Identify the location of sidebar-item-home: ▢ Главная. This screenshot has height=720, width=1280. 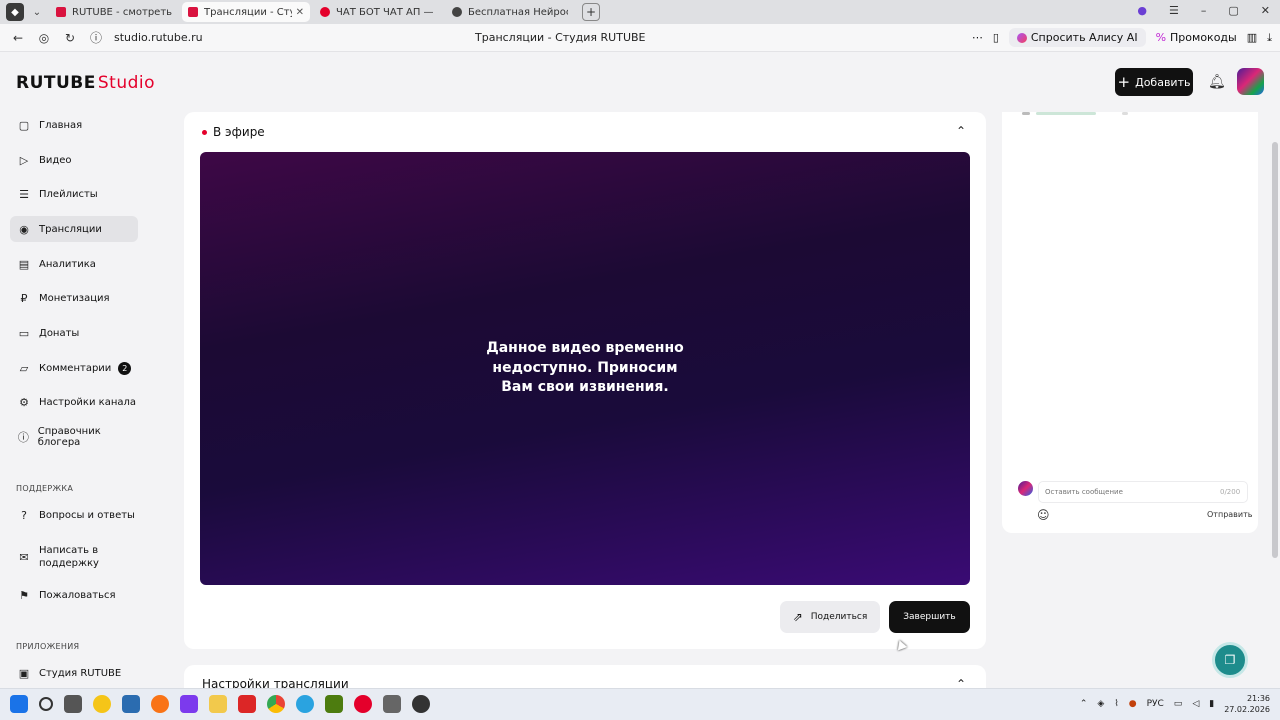
(74, 125).